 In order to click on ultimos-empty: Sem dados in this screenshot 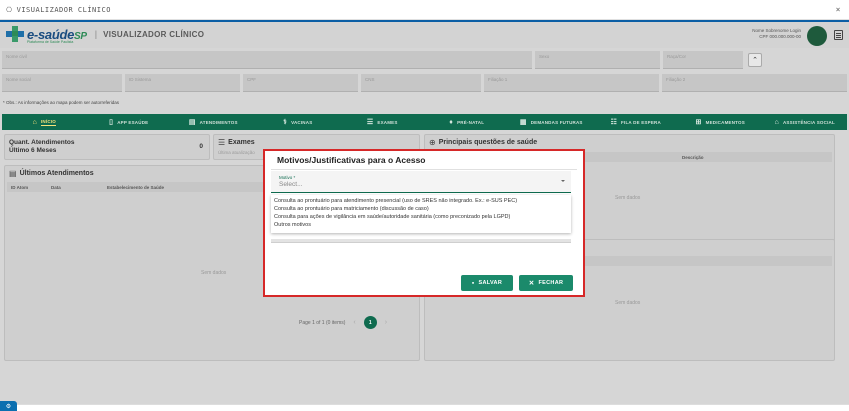, I will do `click(214, 273)`.